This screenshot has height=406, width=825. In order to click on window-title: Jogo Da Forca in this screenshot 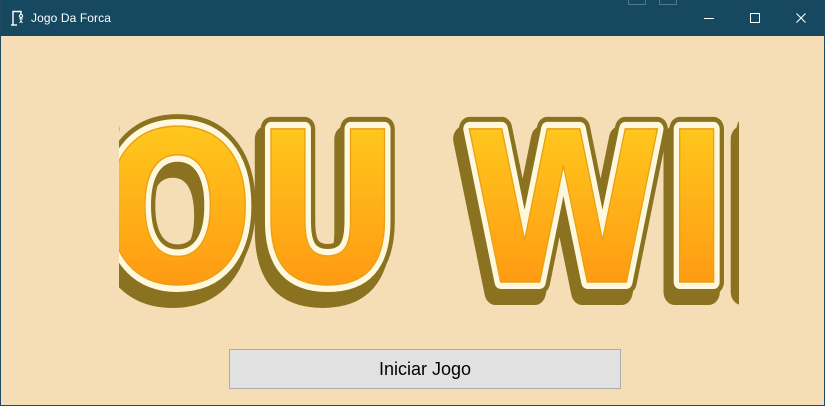, I will do `click(71, 18)`.